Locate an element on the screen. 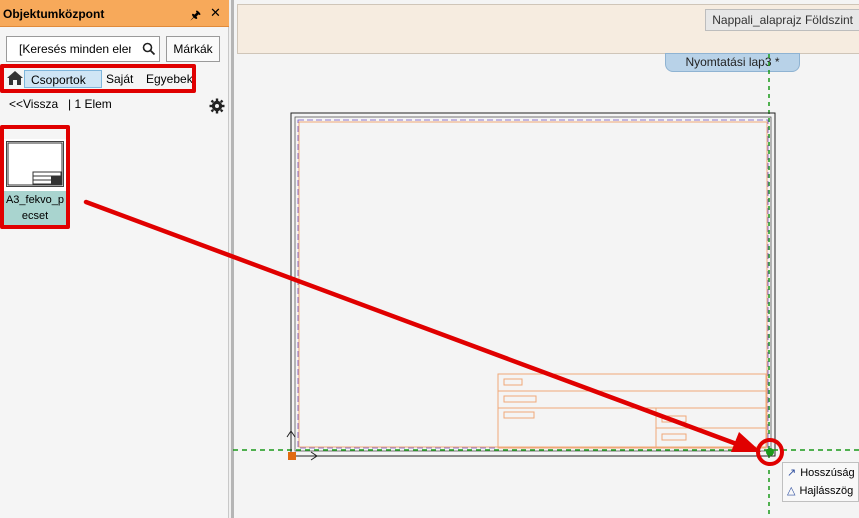 The width and height of the screenshot is (859, 518). angle-icon: △ is located at coordinates (791, 491).